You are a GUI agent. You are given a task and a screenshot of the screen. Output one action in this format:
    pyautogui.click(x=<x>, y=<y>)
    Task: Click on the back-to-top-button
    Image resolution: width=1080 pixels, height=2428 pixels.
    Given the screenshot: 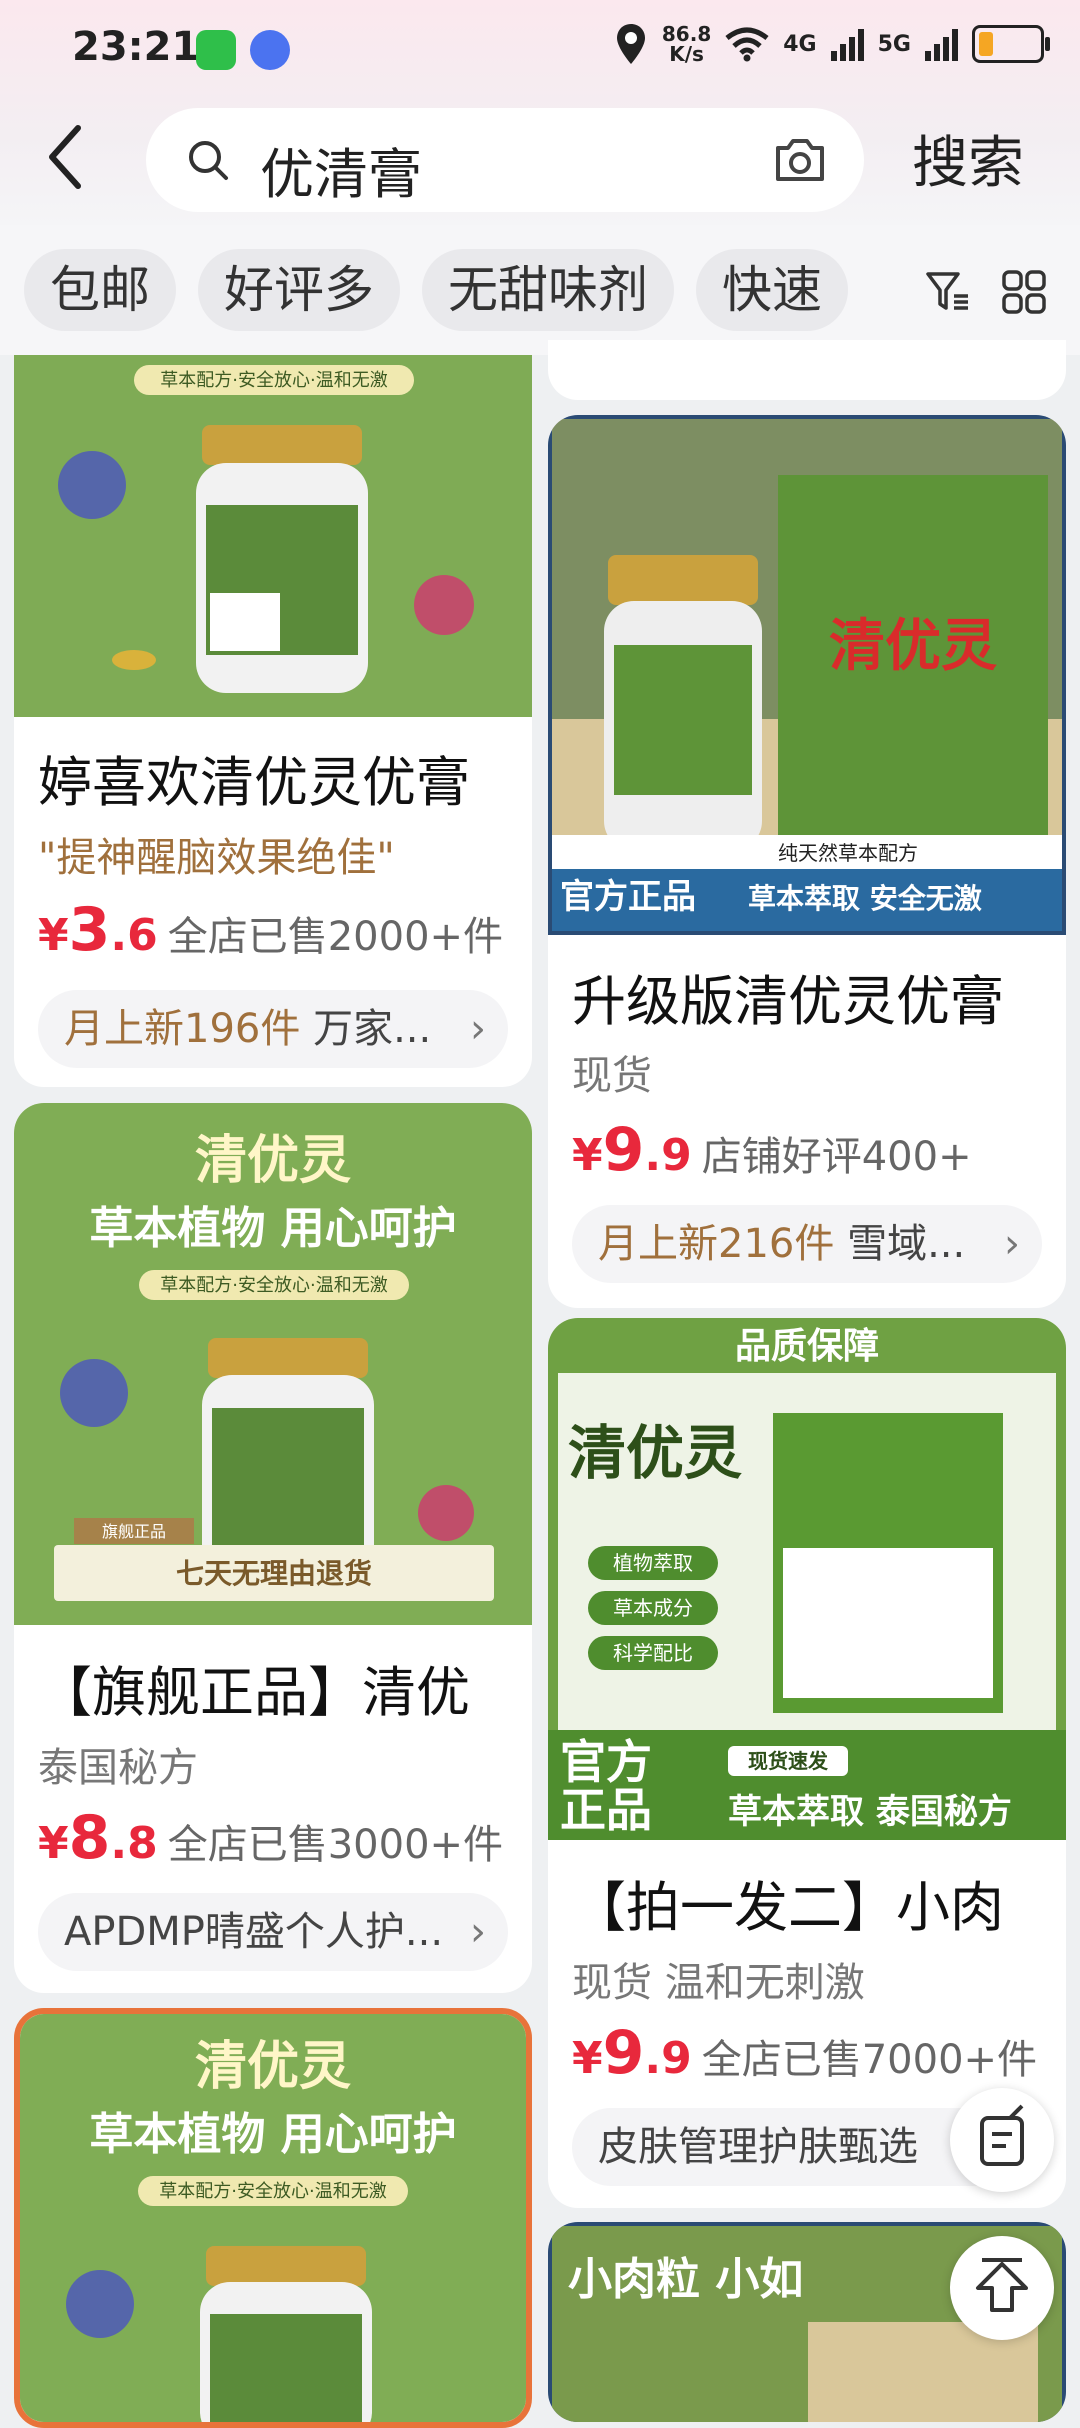 What is the action you would take?
    pyautogui.click(x=1002, y=2288)
    